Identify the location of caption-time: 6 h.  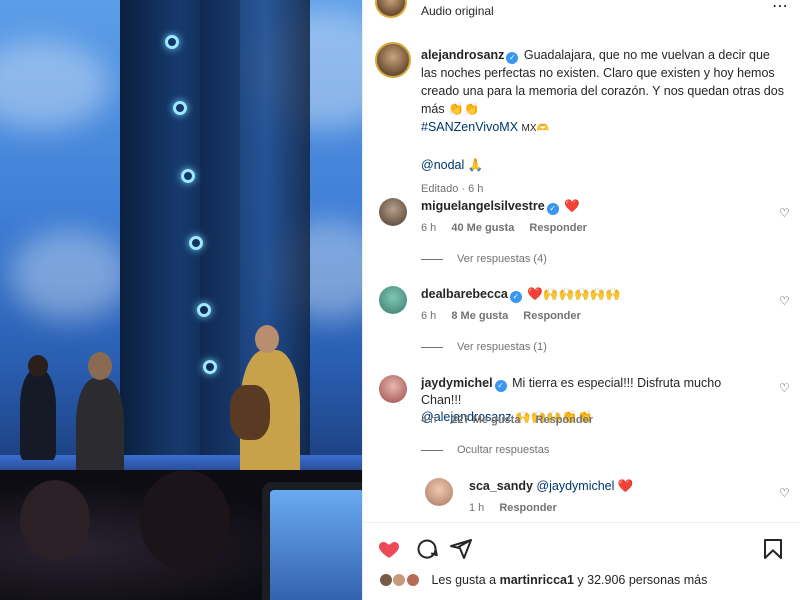
(475, 189).